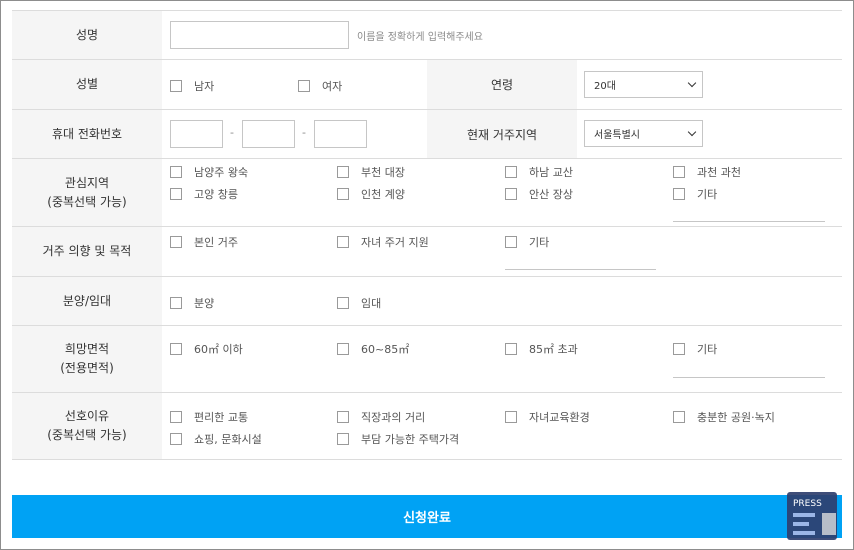  Describe the element at coordinates (87, 134) in the screenshot. I see `label-phone: 휴대 전화번호` at that location.